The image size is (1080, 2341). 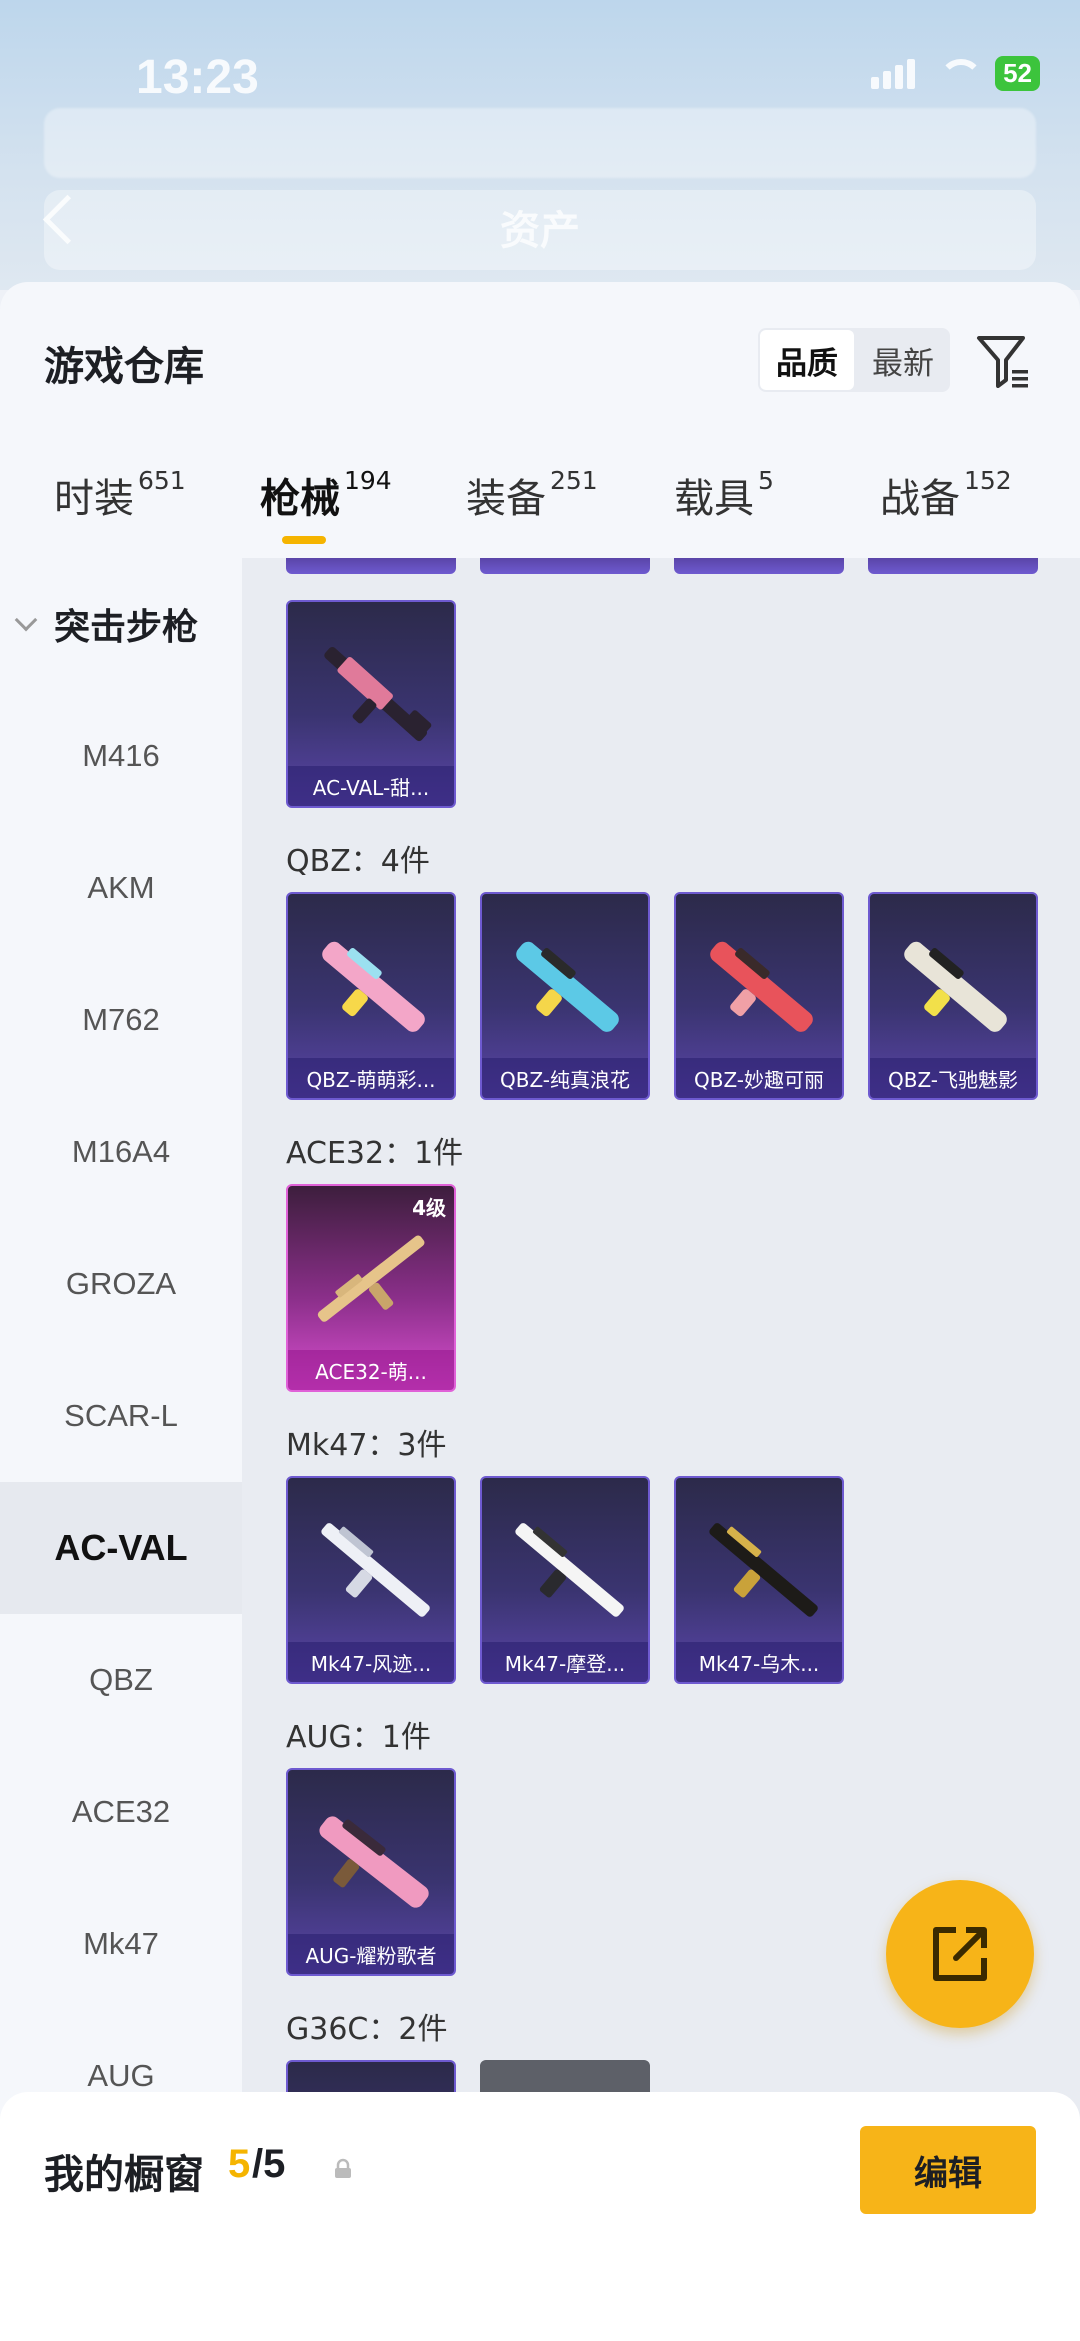 I want to click on section-title-aug: AUG：1件, so click(x=358, y=1737).